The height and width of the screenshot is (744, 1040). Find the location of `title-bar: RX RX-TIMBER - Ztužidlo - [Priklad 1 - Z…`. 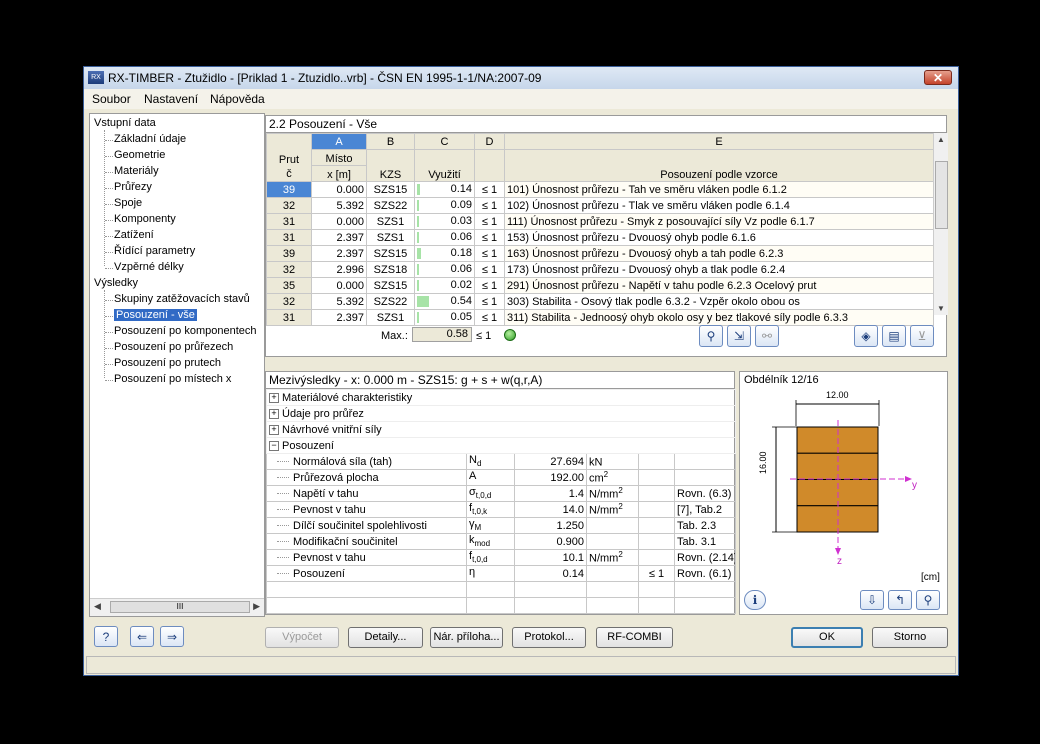

title-bar: RX RX-TIMBER - Ztužidlo - [Priklad 1 - Z… is located at coordinates (521, 78).